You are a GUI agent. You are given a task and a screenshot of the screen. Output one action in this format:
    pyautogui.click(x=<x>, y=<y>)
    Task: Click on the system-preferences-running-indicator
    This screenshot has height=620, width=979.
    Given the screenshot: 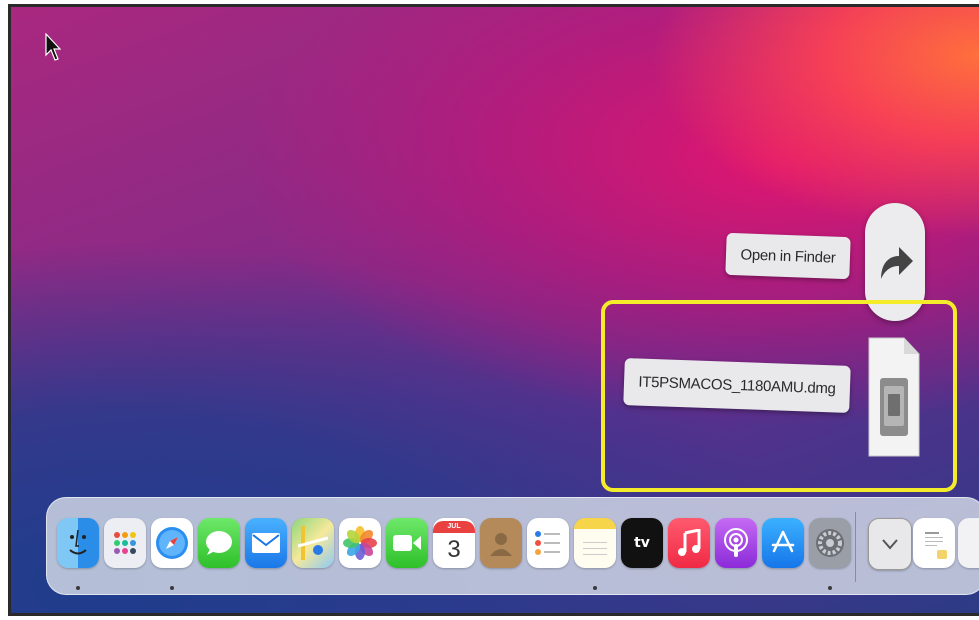 What is the action you would take?
    pyautogui.click(x=830, y=588)
    